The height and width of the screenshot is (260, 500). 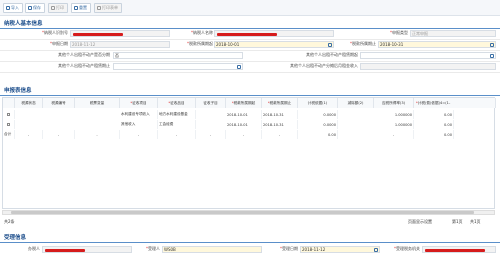 What do you see at coordinates (34, 248) in the screenshot?
I see `agent-label: 办税人` at bounding box center [34, 248].